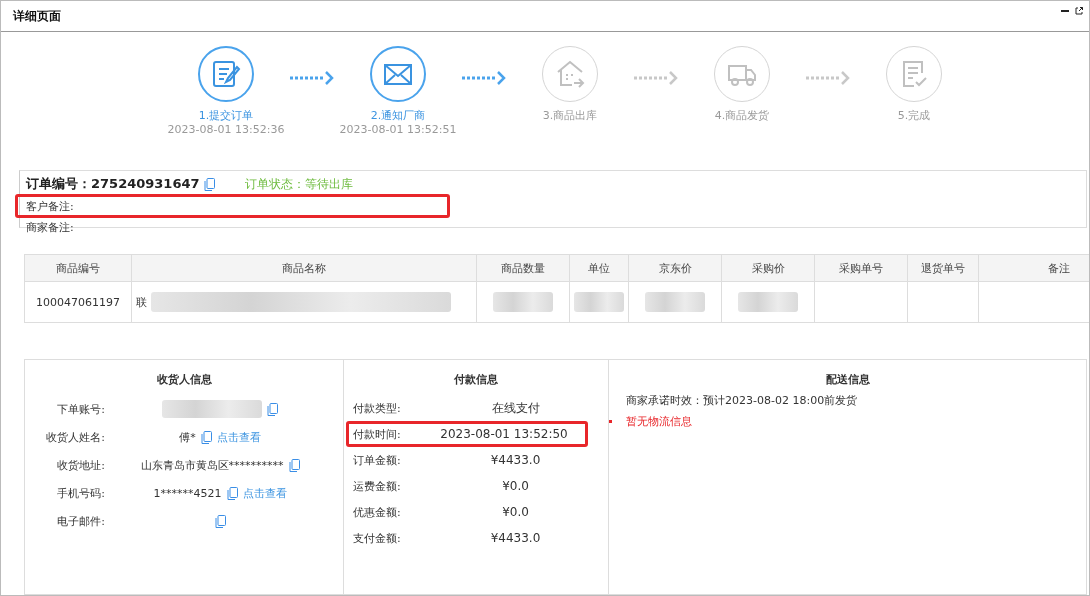  I want to click on cell-text: 100047061197, so click(78, 302).